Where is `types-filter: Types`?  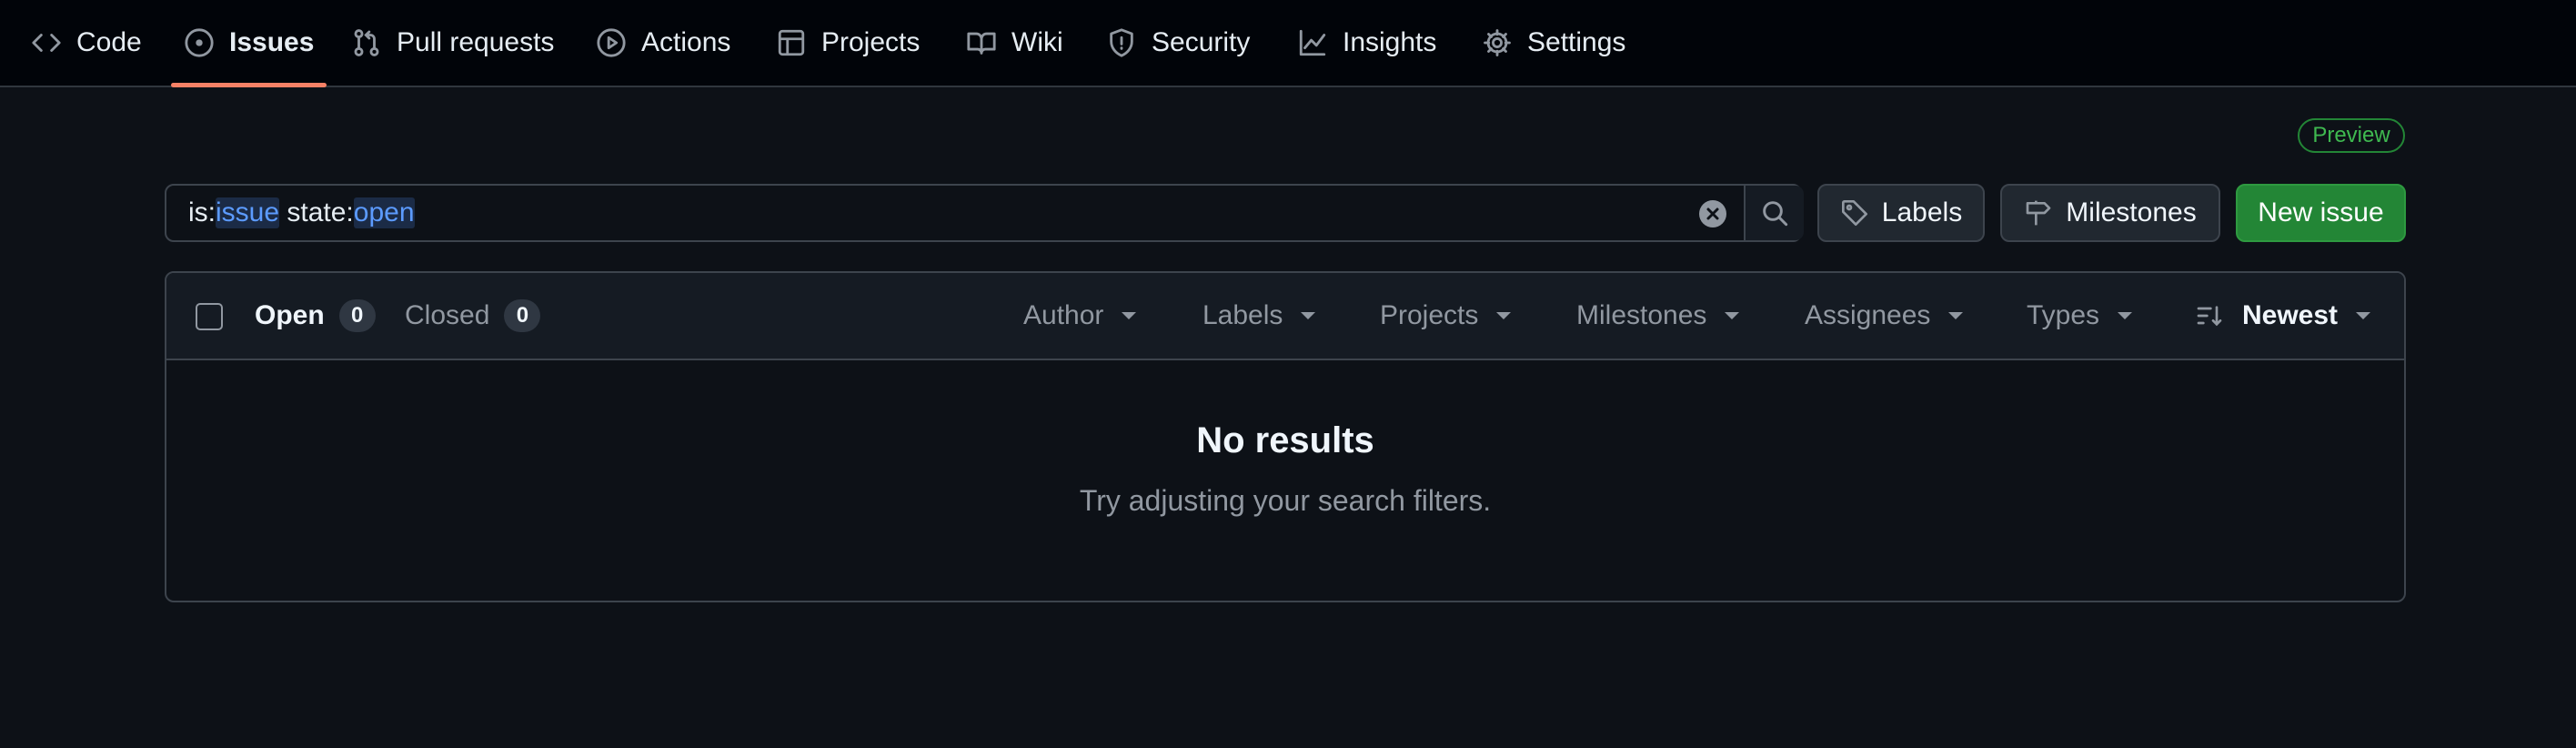 types-filter: Types is located at coordinates (2080, 316).